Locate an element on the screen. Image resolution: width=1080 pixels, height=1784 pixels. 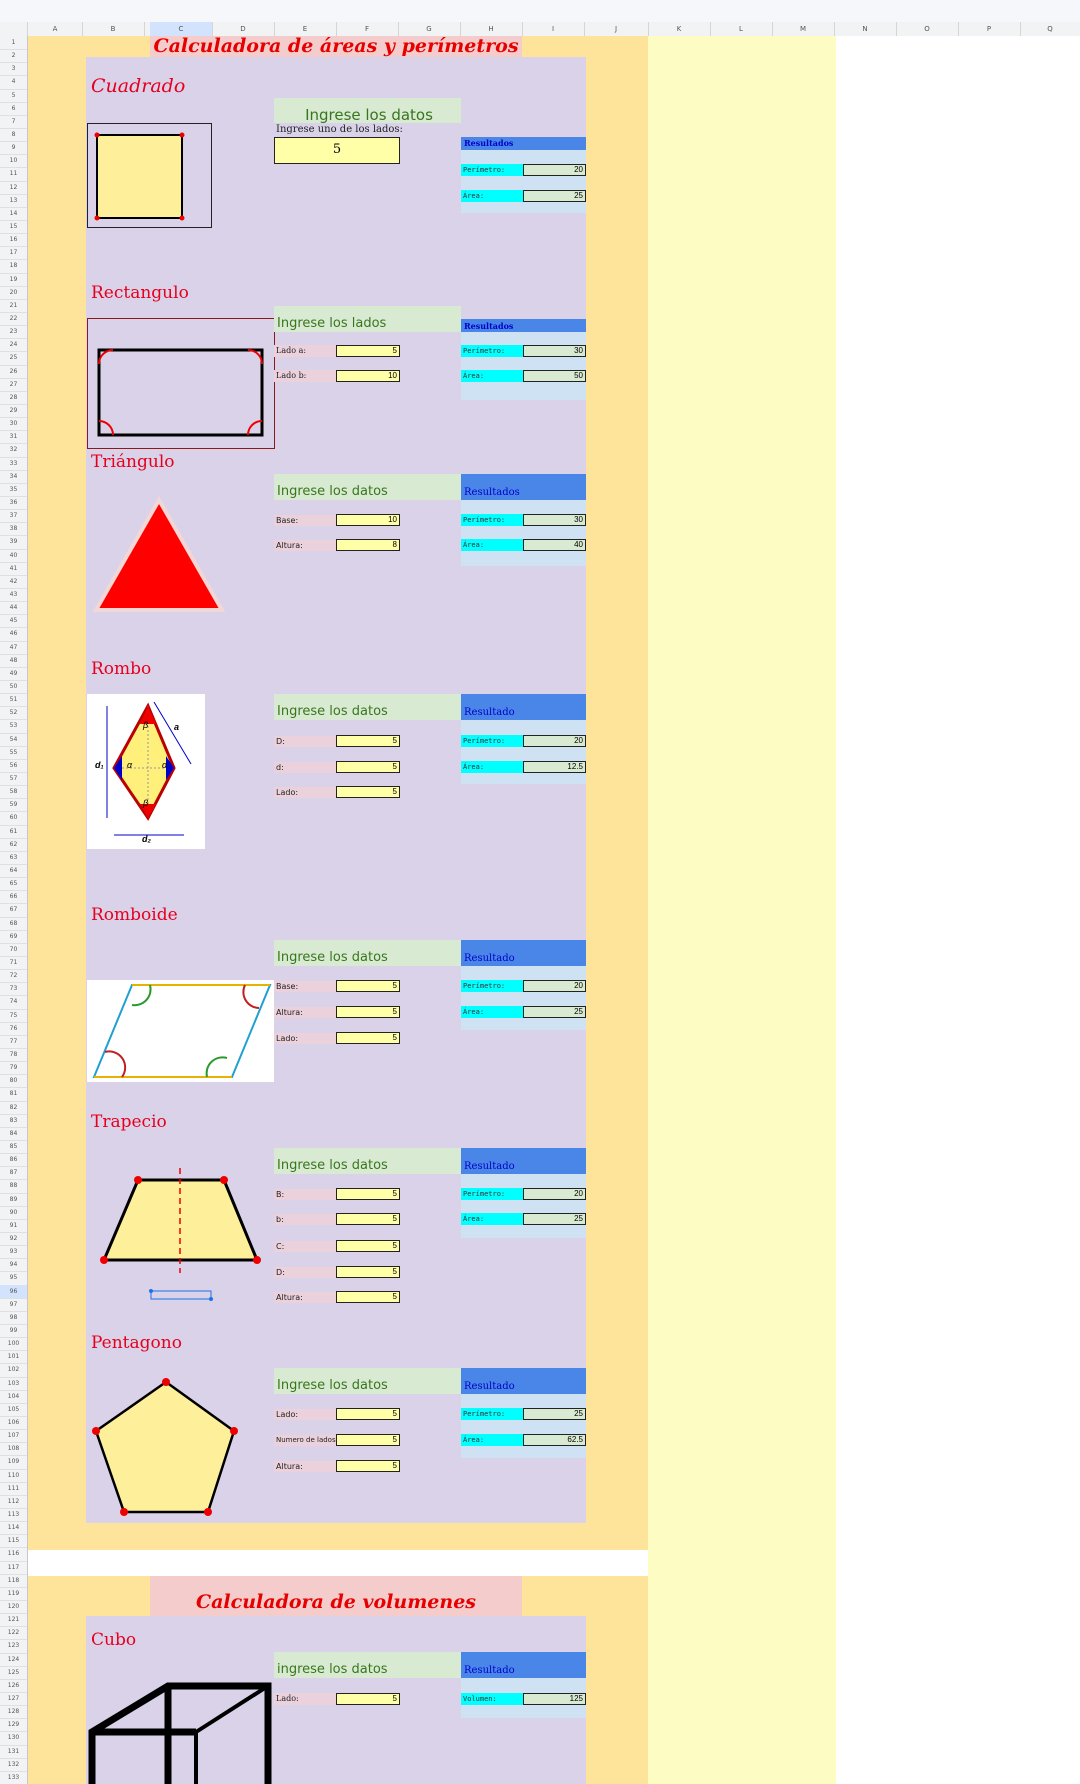
row-header: 3 is located at coordinates (13, 69).